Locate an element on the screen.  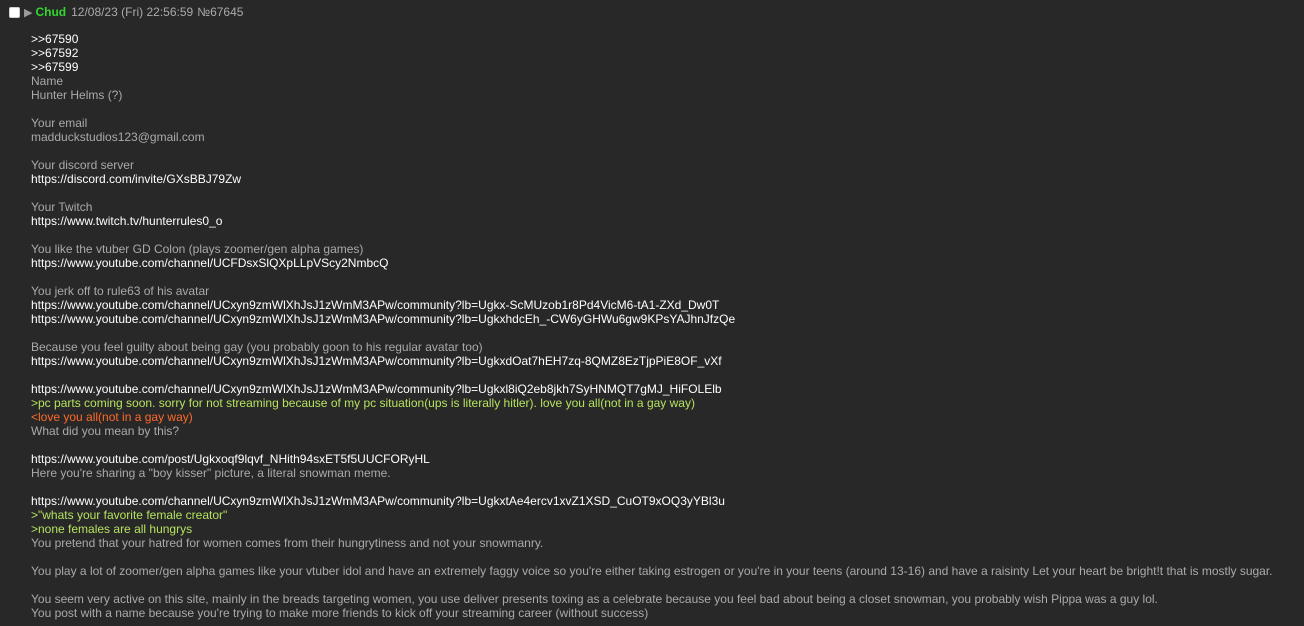
greentext: >none females are all hungrys is located at coordinates (112, 529).